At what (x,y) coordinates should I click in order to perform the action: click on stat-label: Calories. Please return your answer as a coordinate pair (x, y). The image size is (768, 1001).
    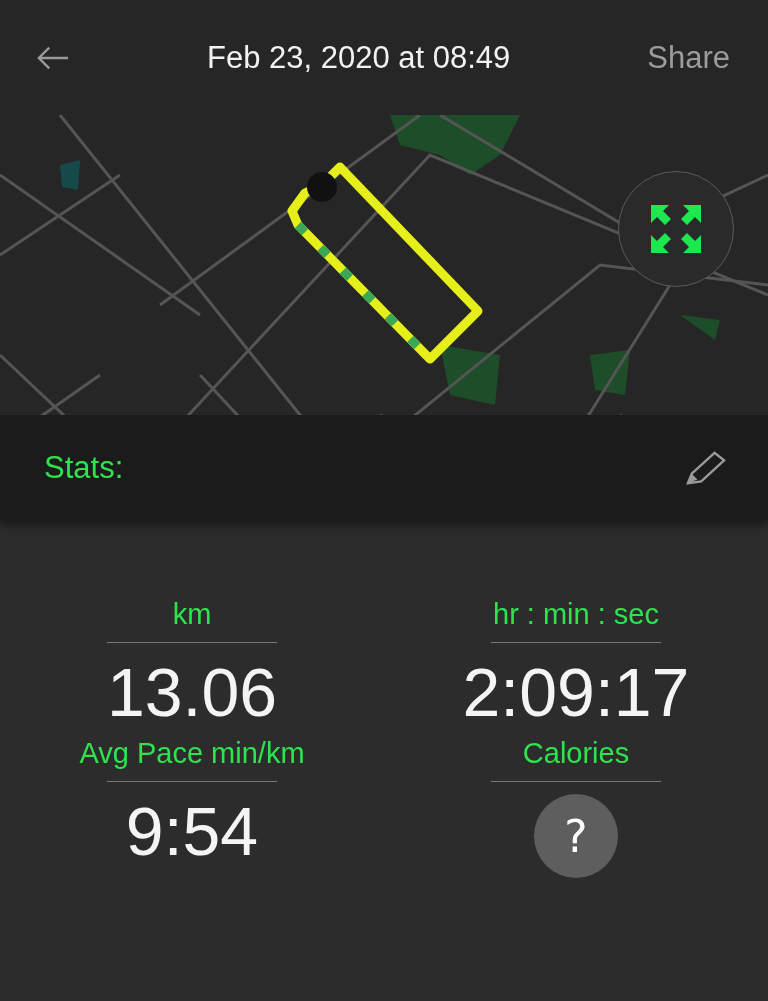
    Looking at the image, I should click on (576, 754).